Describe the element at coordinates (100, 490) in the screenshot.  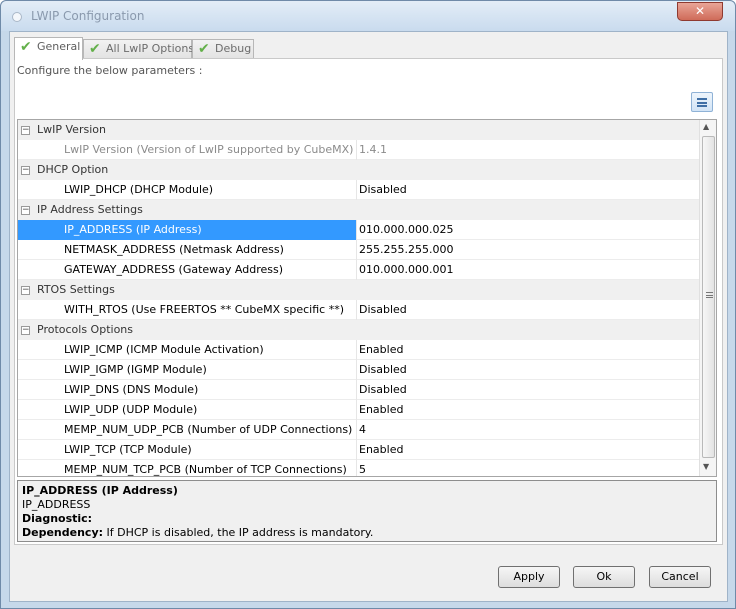
I see `description-title: IP_ADDRESS (IP Address)` at that location.